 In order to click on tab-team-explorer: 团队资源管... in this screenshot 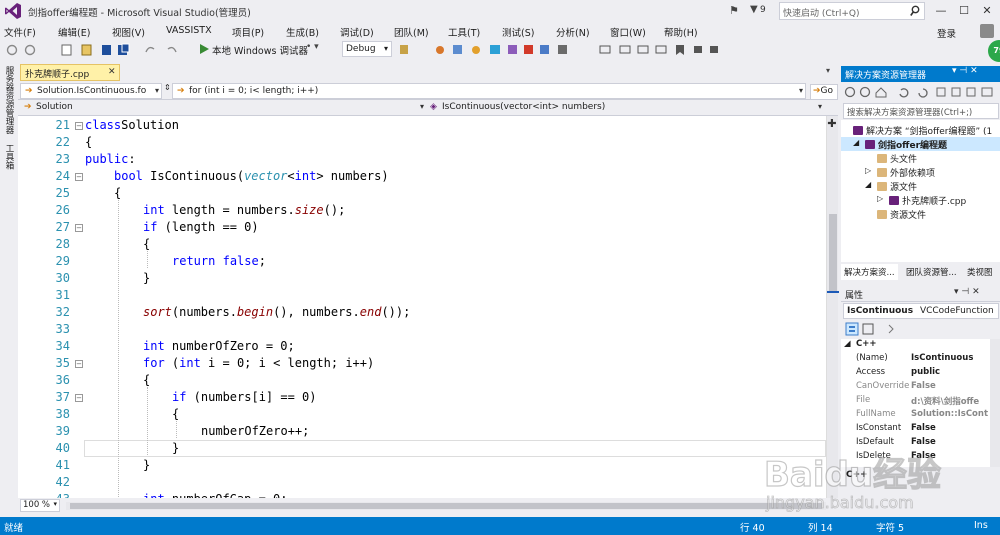, I will do `click(931, 272)`.